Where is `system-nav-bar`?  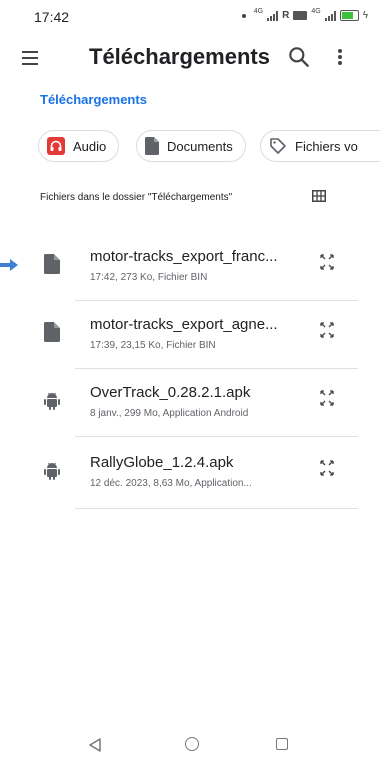
system-nav-bar is located at coordinates (190, 745).